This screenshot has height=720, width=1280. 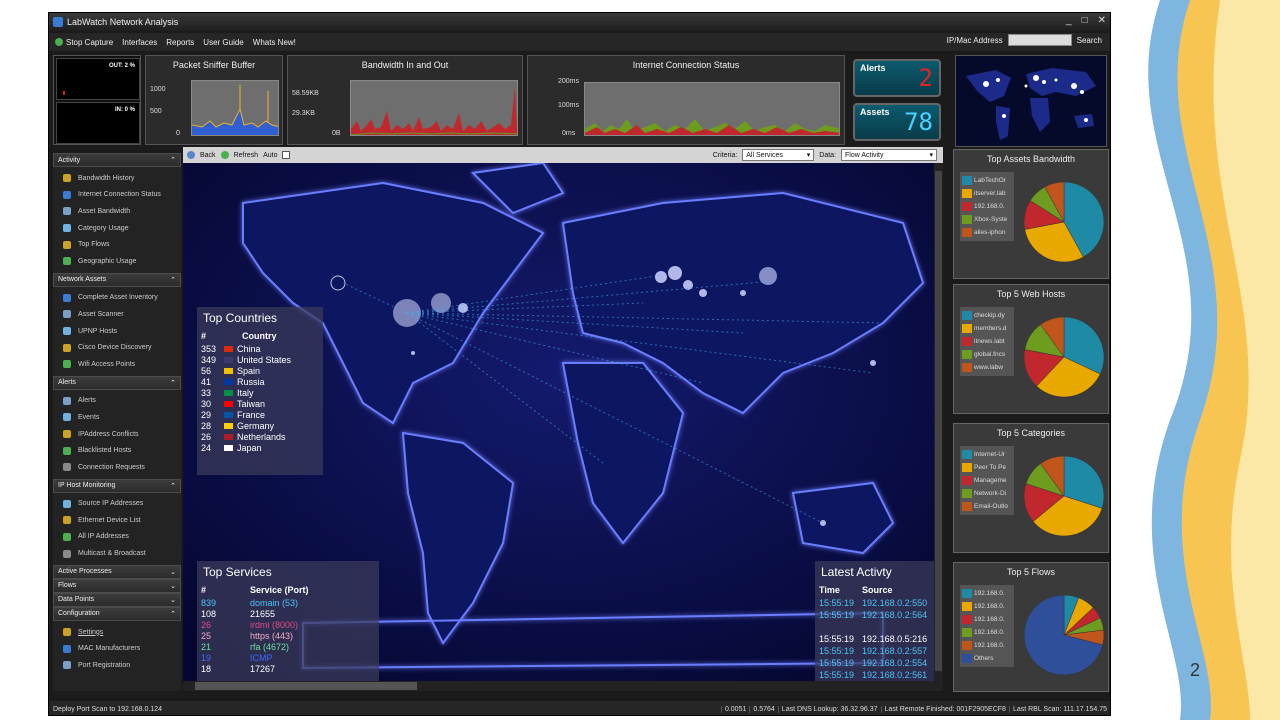 What do you see at coordinates (987, 180) in the screenshot?
I see `pie-legend-item: LabTechOr` at bounding box center [987, 180].